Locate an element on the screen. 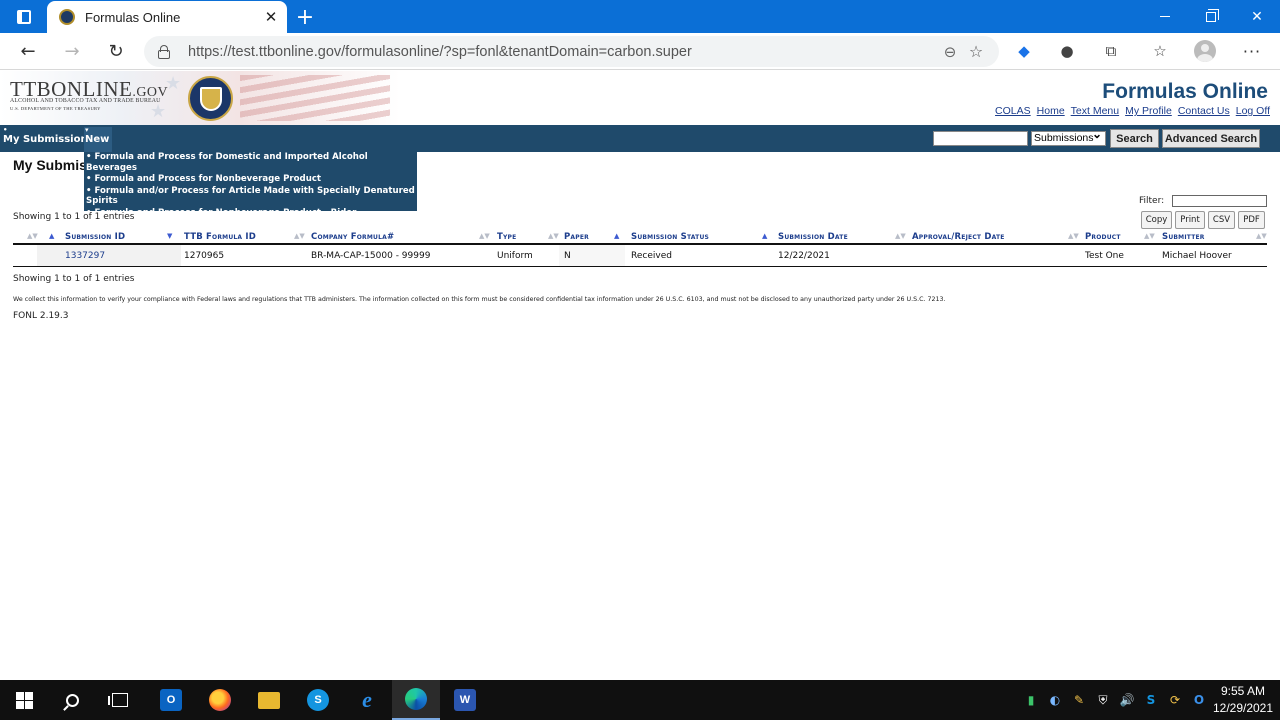  add-favorite-icon: ☆ is located at coordinates (976, 51).